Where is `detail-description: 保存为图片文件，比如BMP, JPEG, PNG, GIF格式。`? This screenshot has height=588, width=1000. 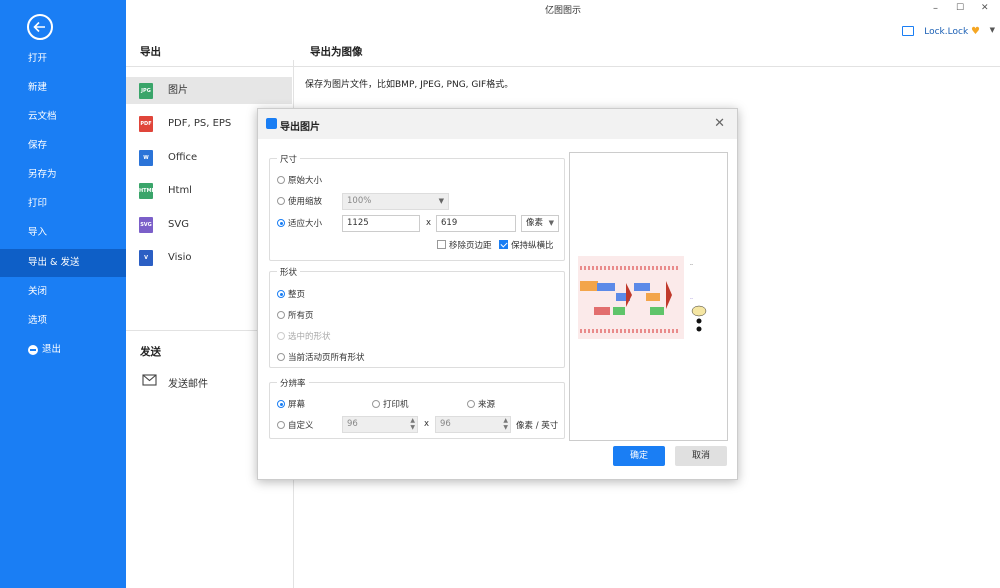 detail-description: 保存为图片文件，比如BMP, JPEG, PNG, GIF格式。 is located at coordinates (409, 85).